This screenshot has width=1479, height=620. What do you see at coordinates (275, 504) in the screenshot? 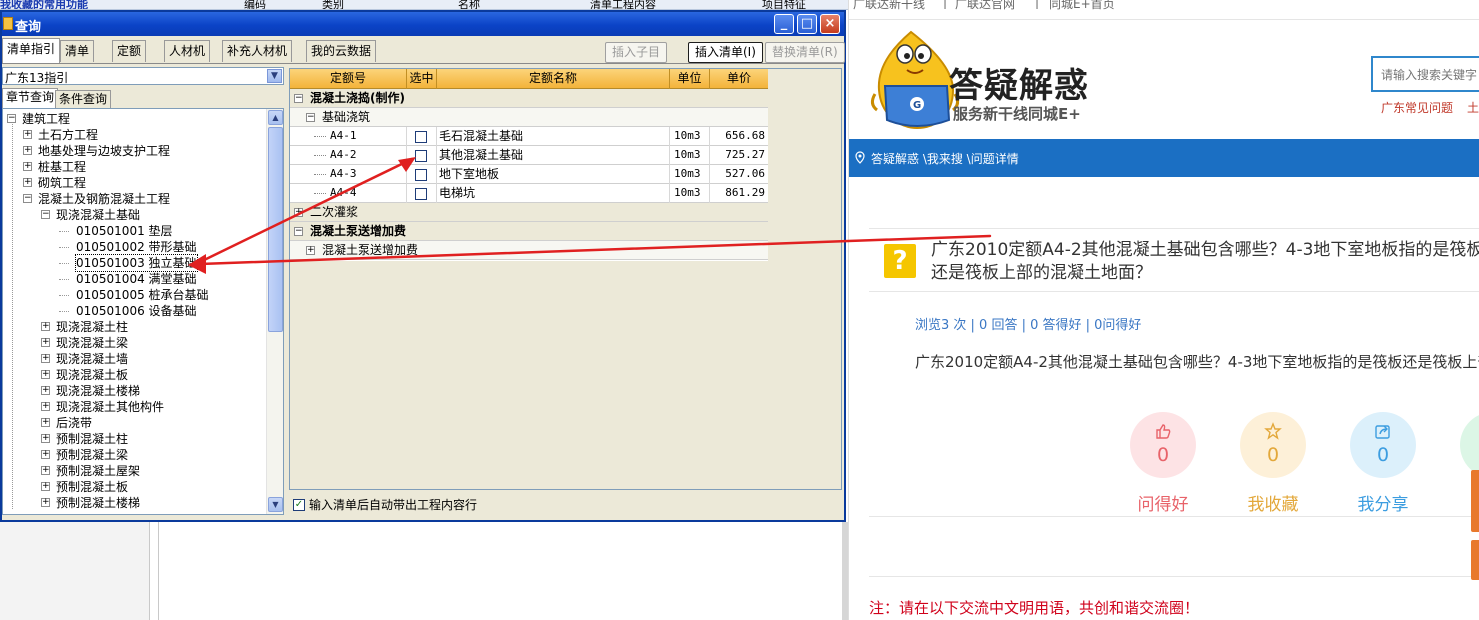
I see `scroll-down-icon: ▼` at bounding box center [275, 504].